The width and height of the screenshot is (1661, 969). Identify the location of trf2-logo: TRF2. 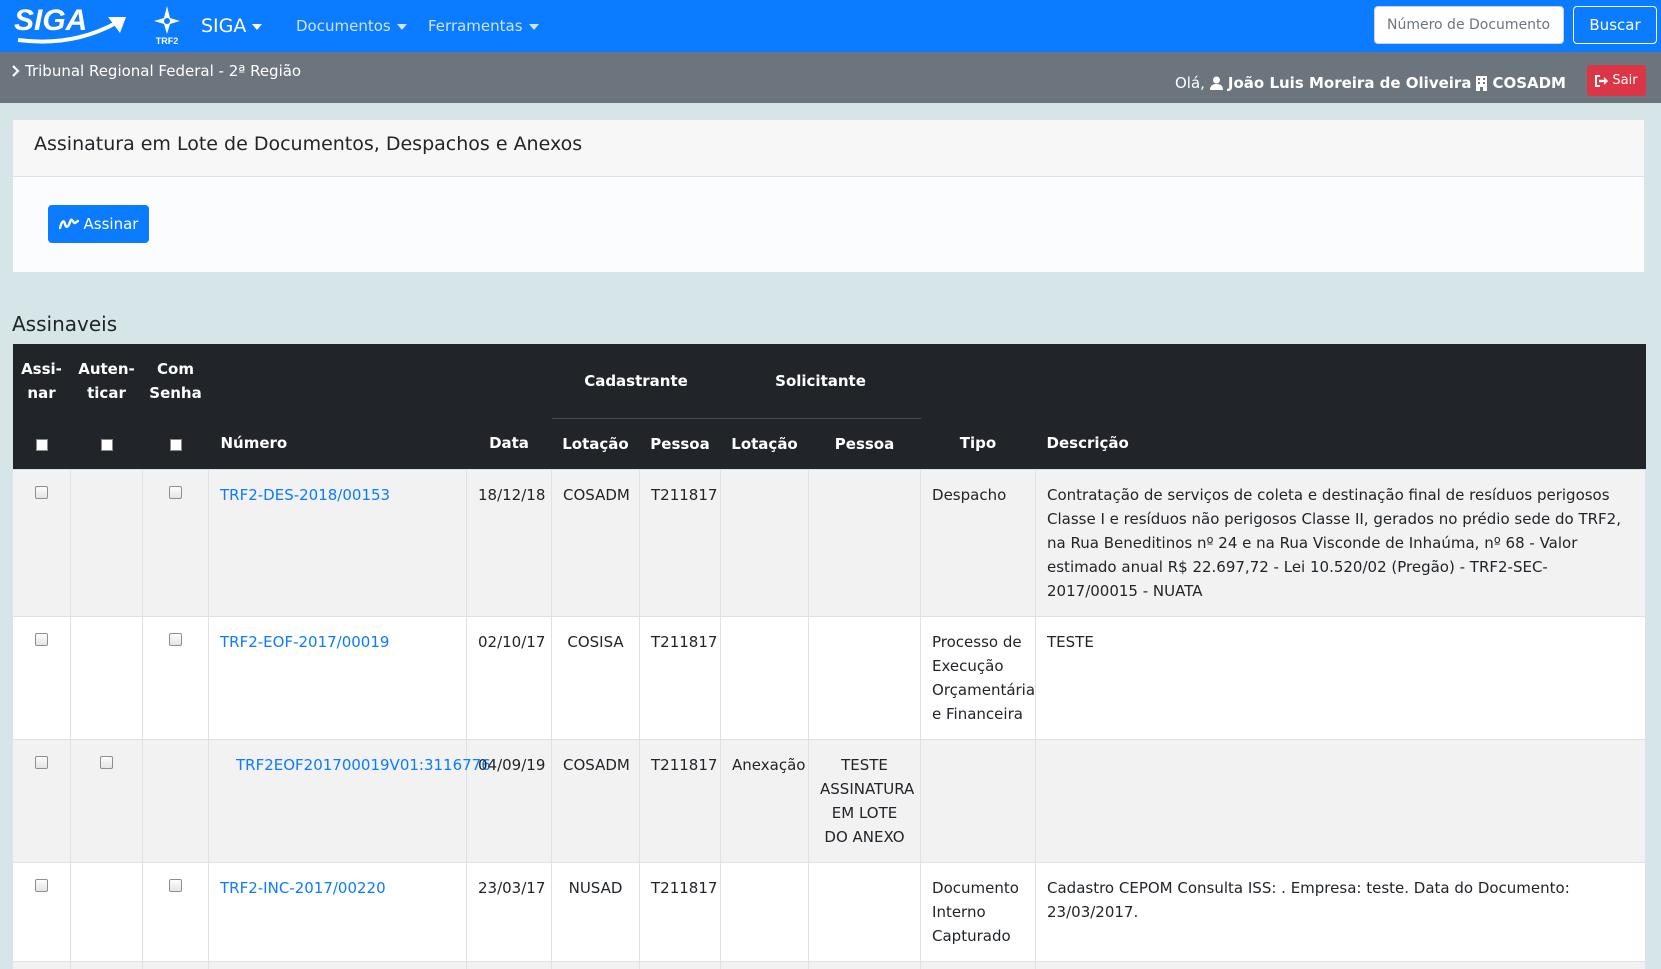
(167, 25).